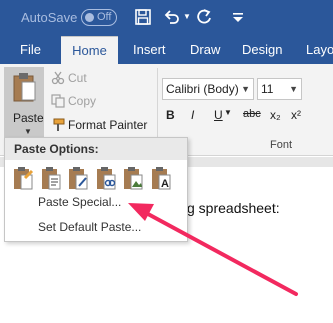 The image size is (333, 323). I want to click on picture-paste-icon, so click(134, 179).